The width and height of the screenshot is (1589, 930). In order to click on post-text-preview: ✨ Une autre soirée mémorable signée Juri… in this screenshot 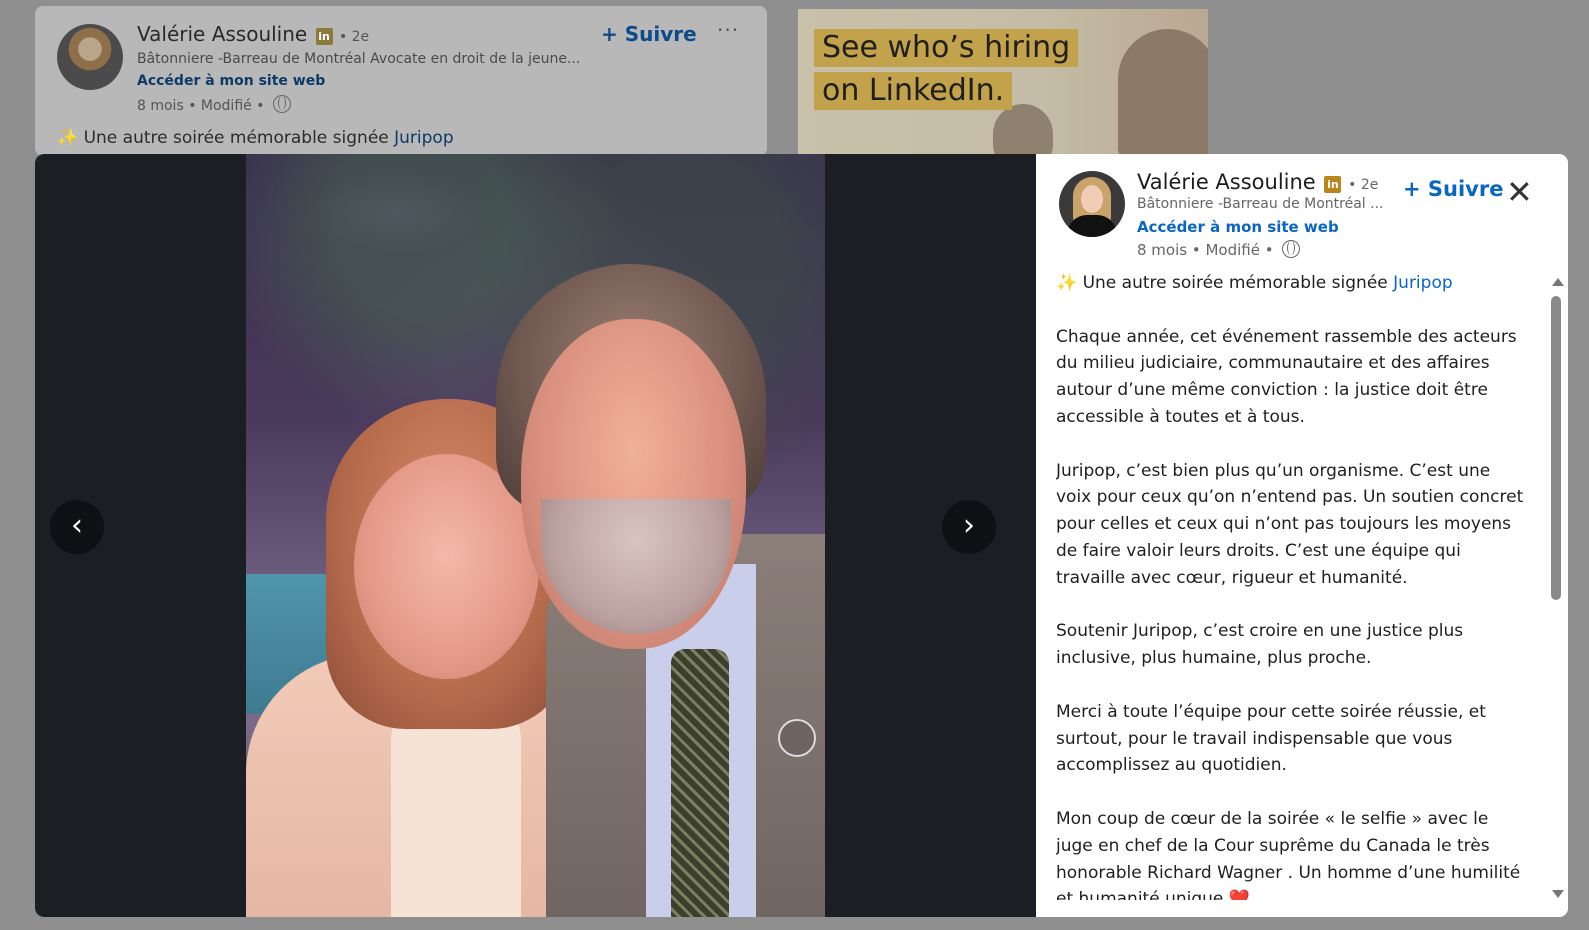, I will do `click(255, 138)`.